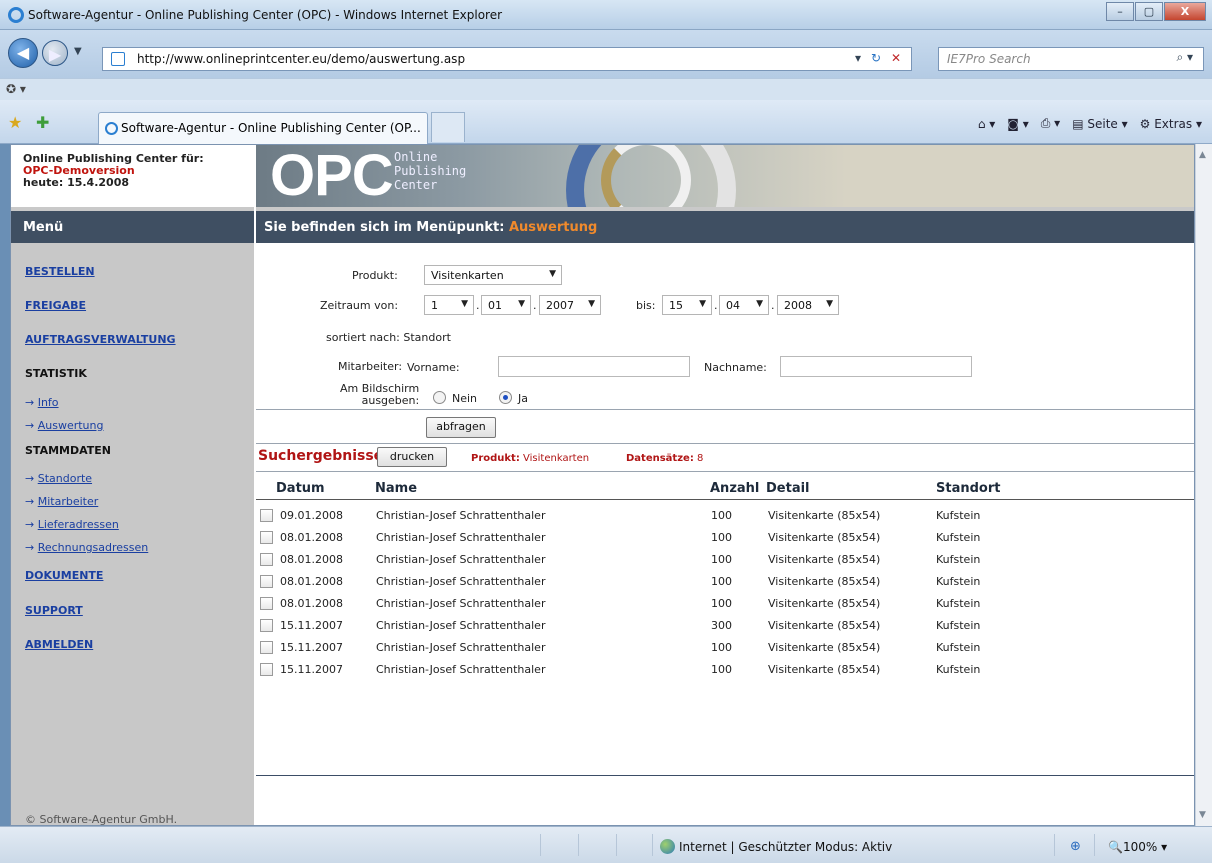 This screenshot has width=1212, height=863. Describe the element at coordinates (93, 547) in the screenshot. I see `sidebar-item-rechnungsadressen-label: Rechnungsadressen` at that location.